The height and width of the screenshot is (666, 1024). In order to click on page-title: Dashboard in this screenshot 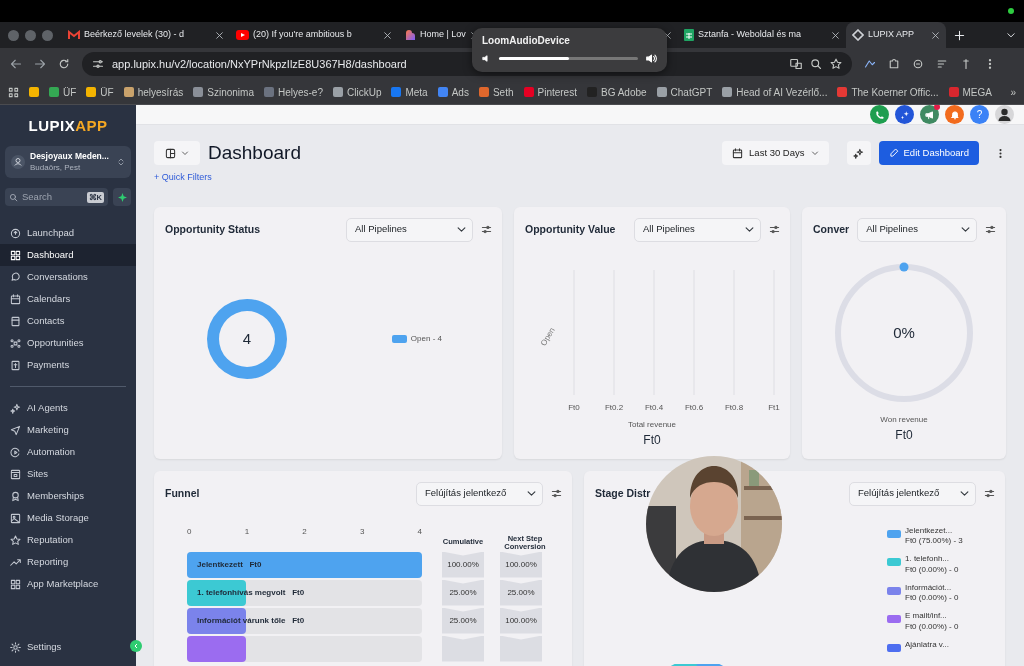, I will do `click(254, 153)`.